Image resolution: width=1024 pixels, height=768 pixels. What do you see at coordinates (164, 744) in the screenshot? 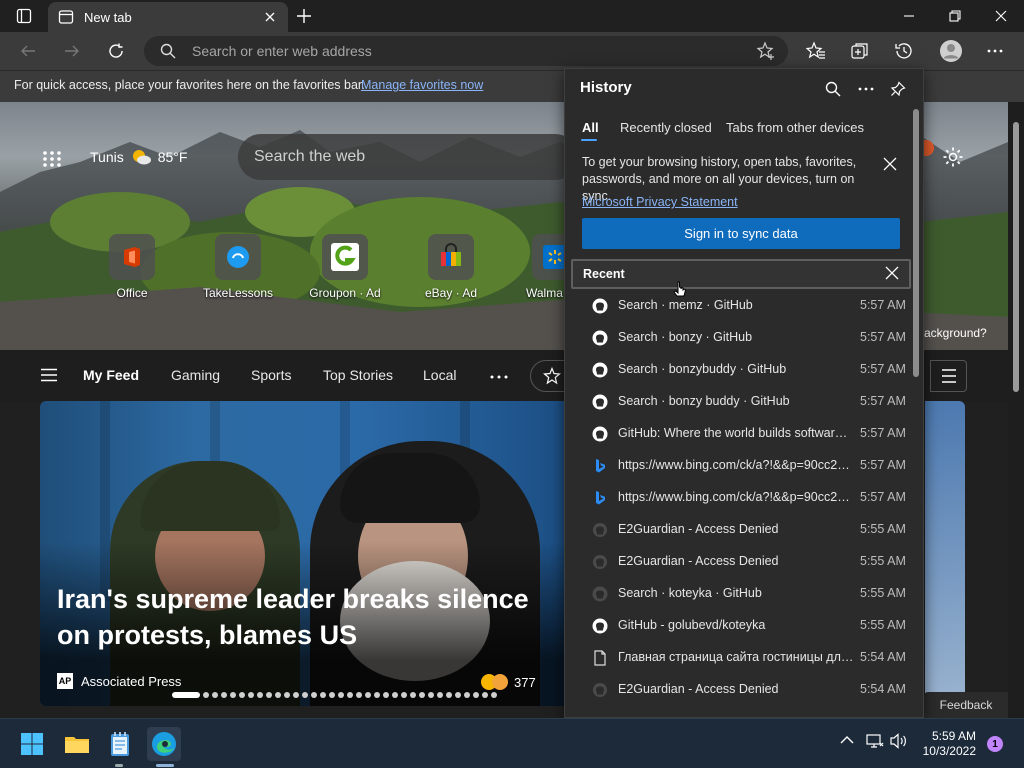
I see `edge-taskbar-button` at bounding box center [164, 744].